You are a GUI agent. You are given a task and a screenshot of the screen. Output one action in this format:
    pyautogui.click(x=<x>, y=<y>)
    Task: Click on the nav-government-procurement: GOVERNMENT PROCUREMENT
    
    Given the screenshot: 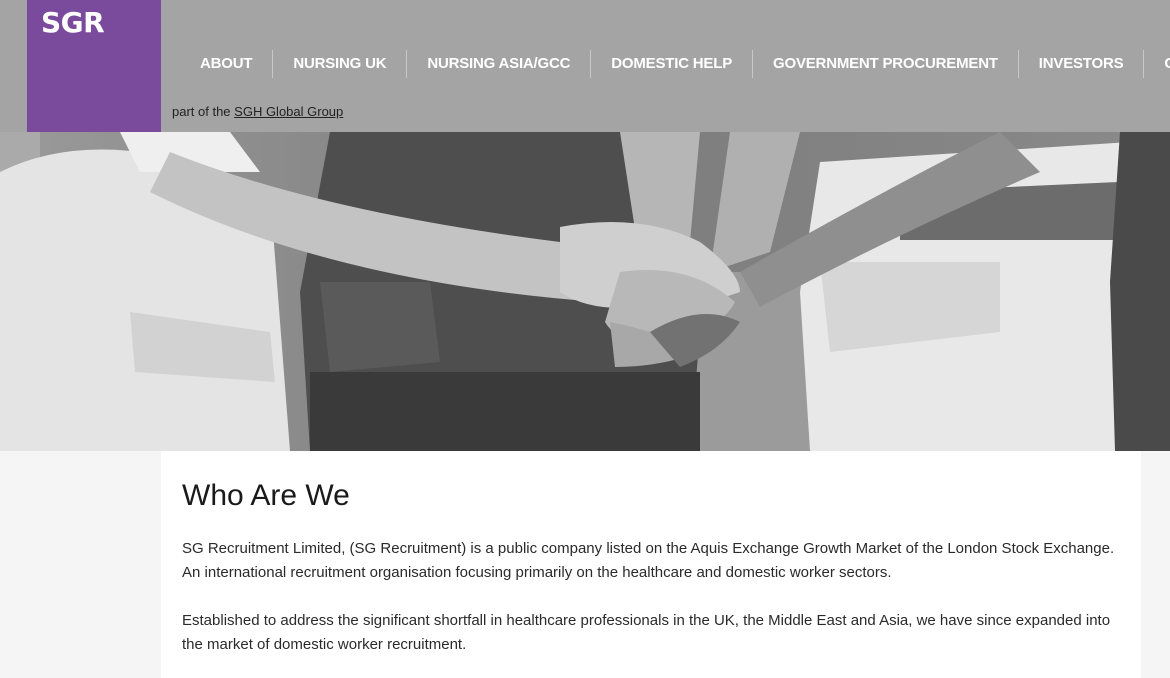 What is the action you would take?
    pyautogui.click(x=886, y=64)
    